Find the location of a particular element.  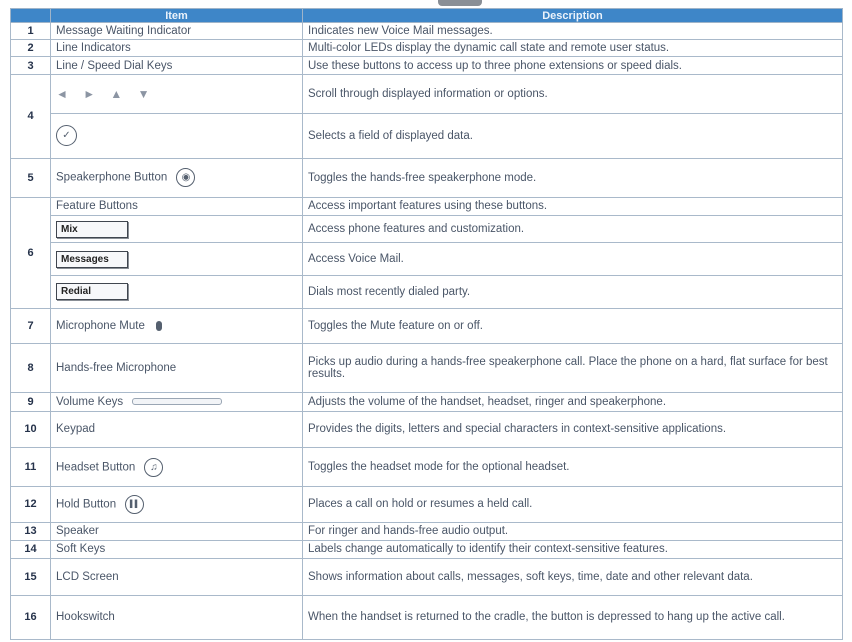

softkey-mix: Mix is located at coordinates (92, 229).